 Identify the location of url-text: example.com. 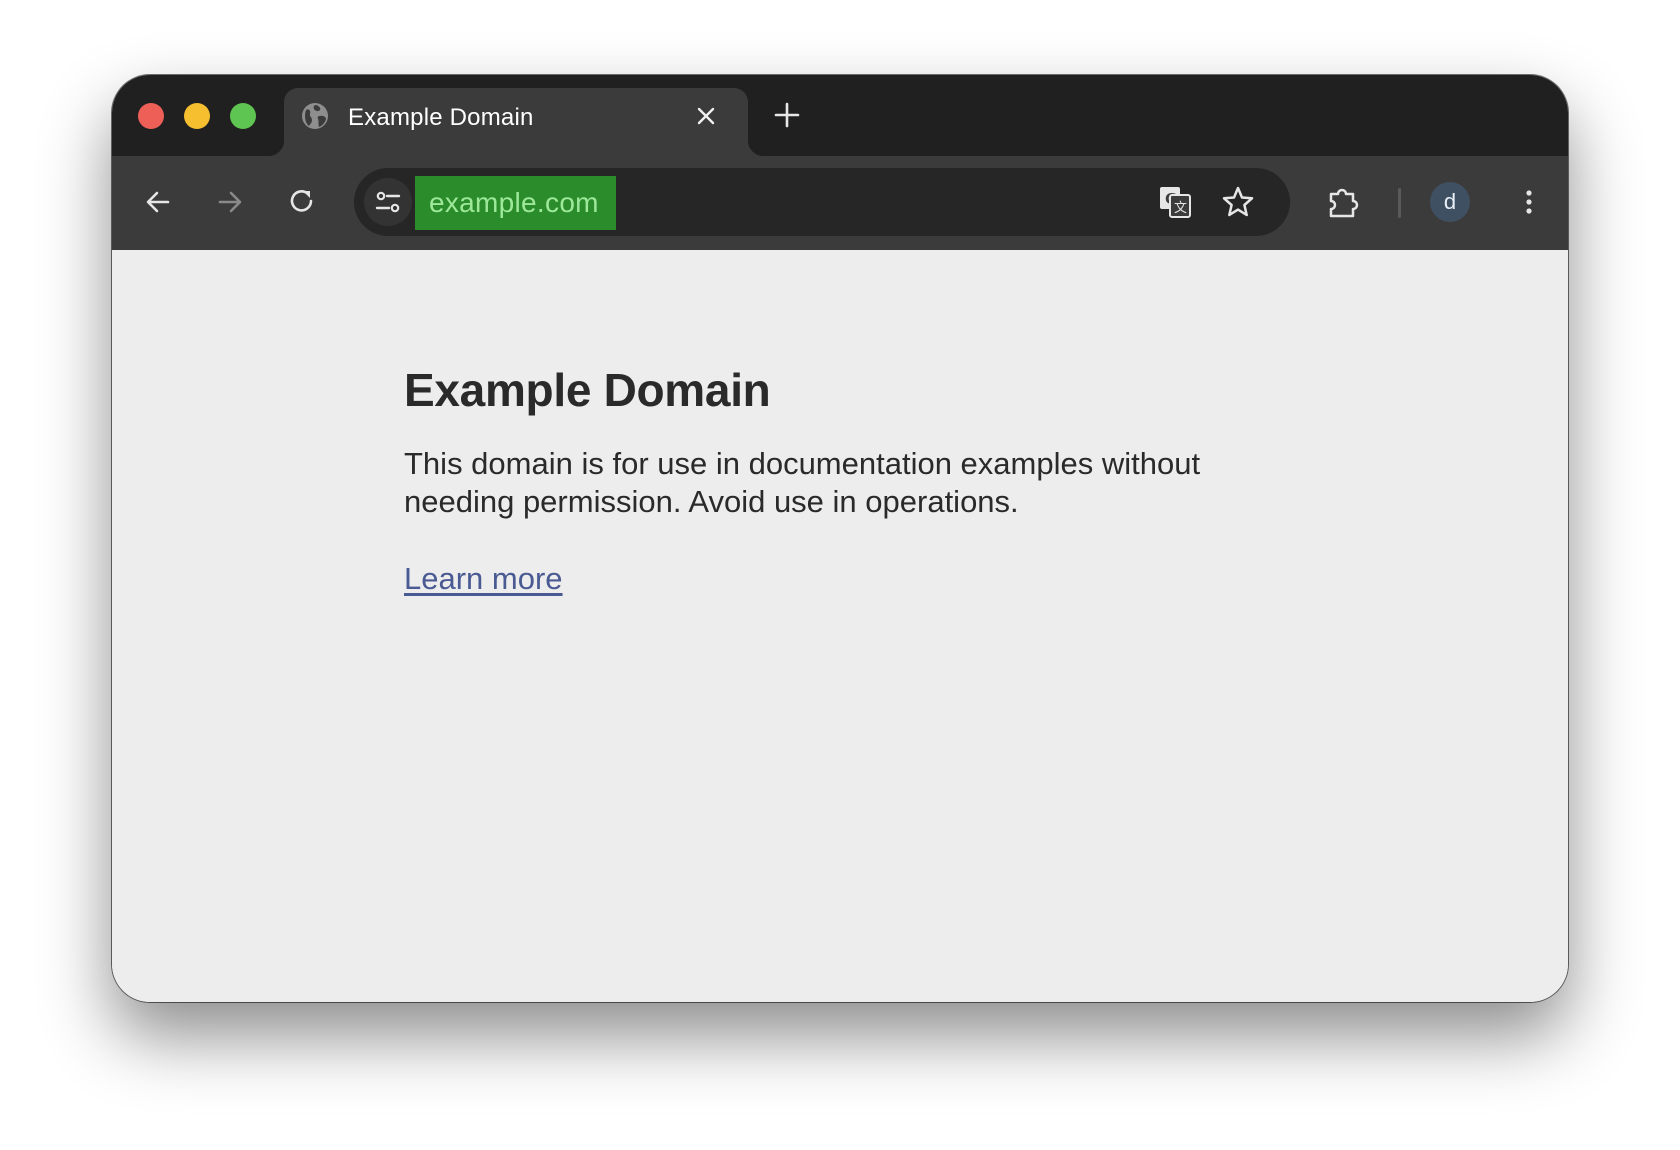
(515, 203).